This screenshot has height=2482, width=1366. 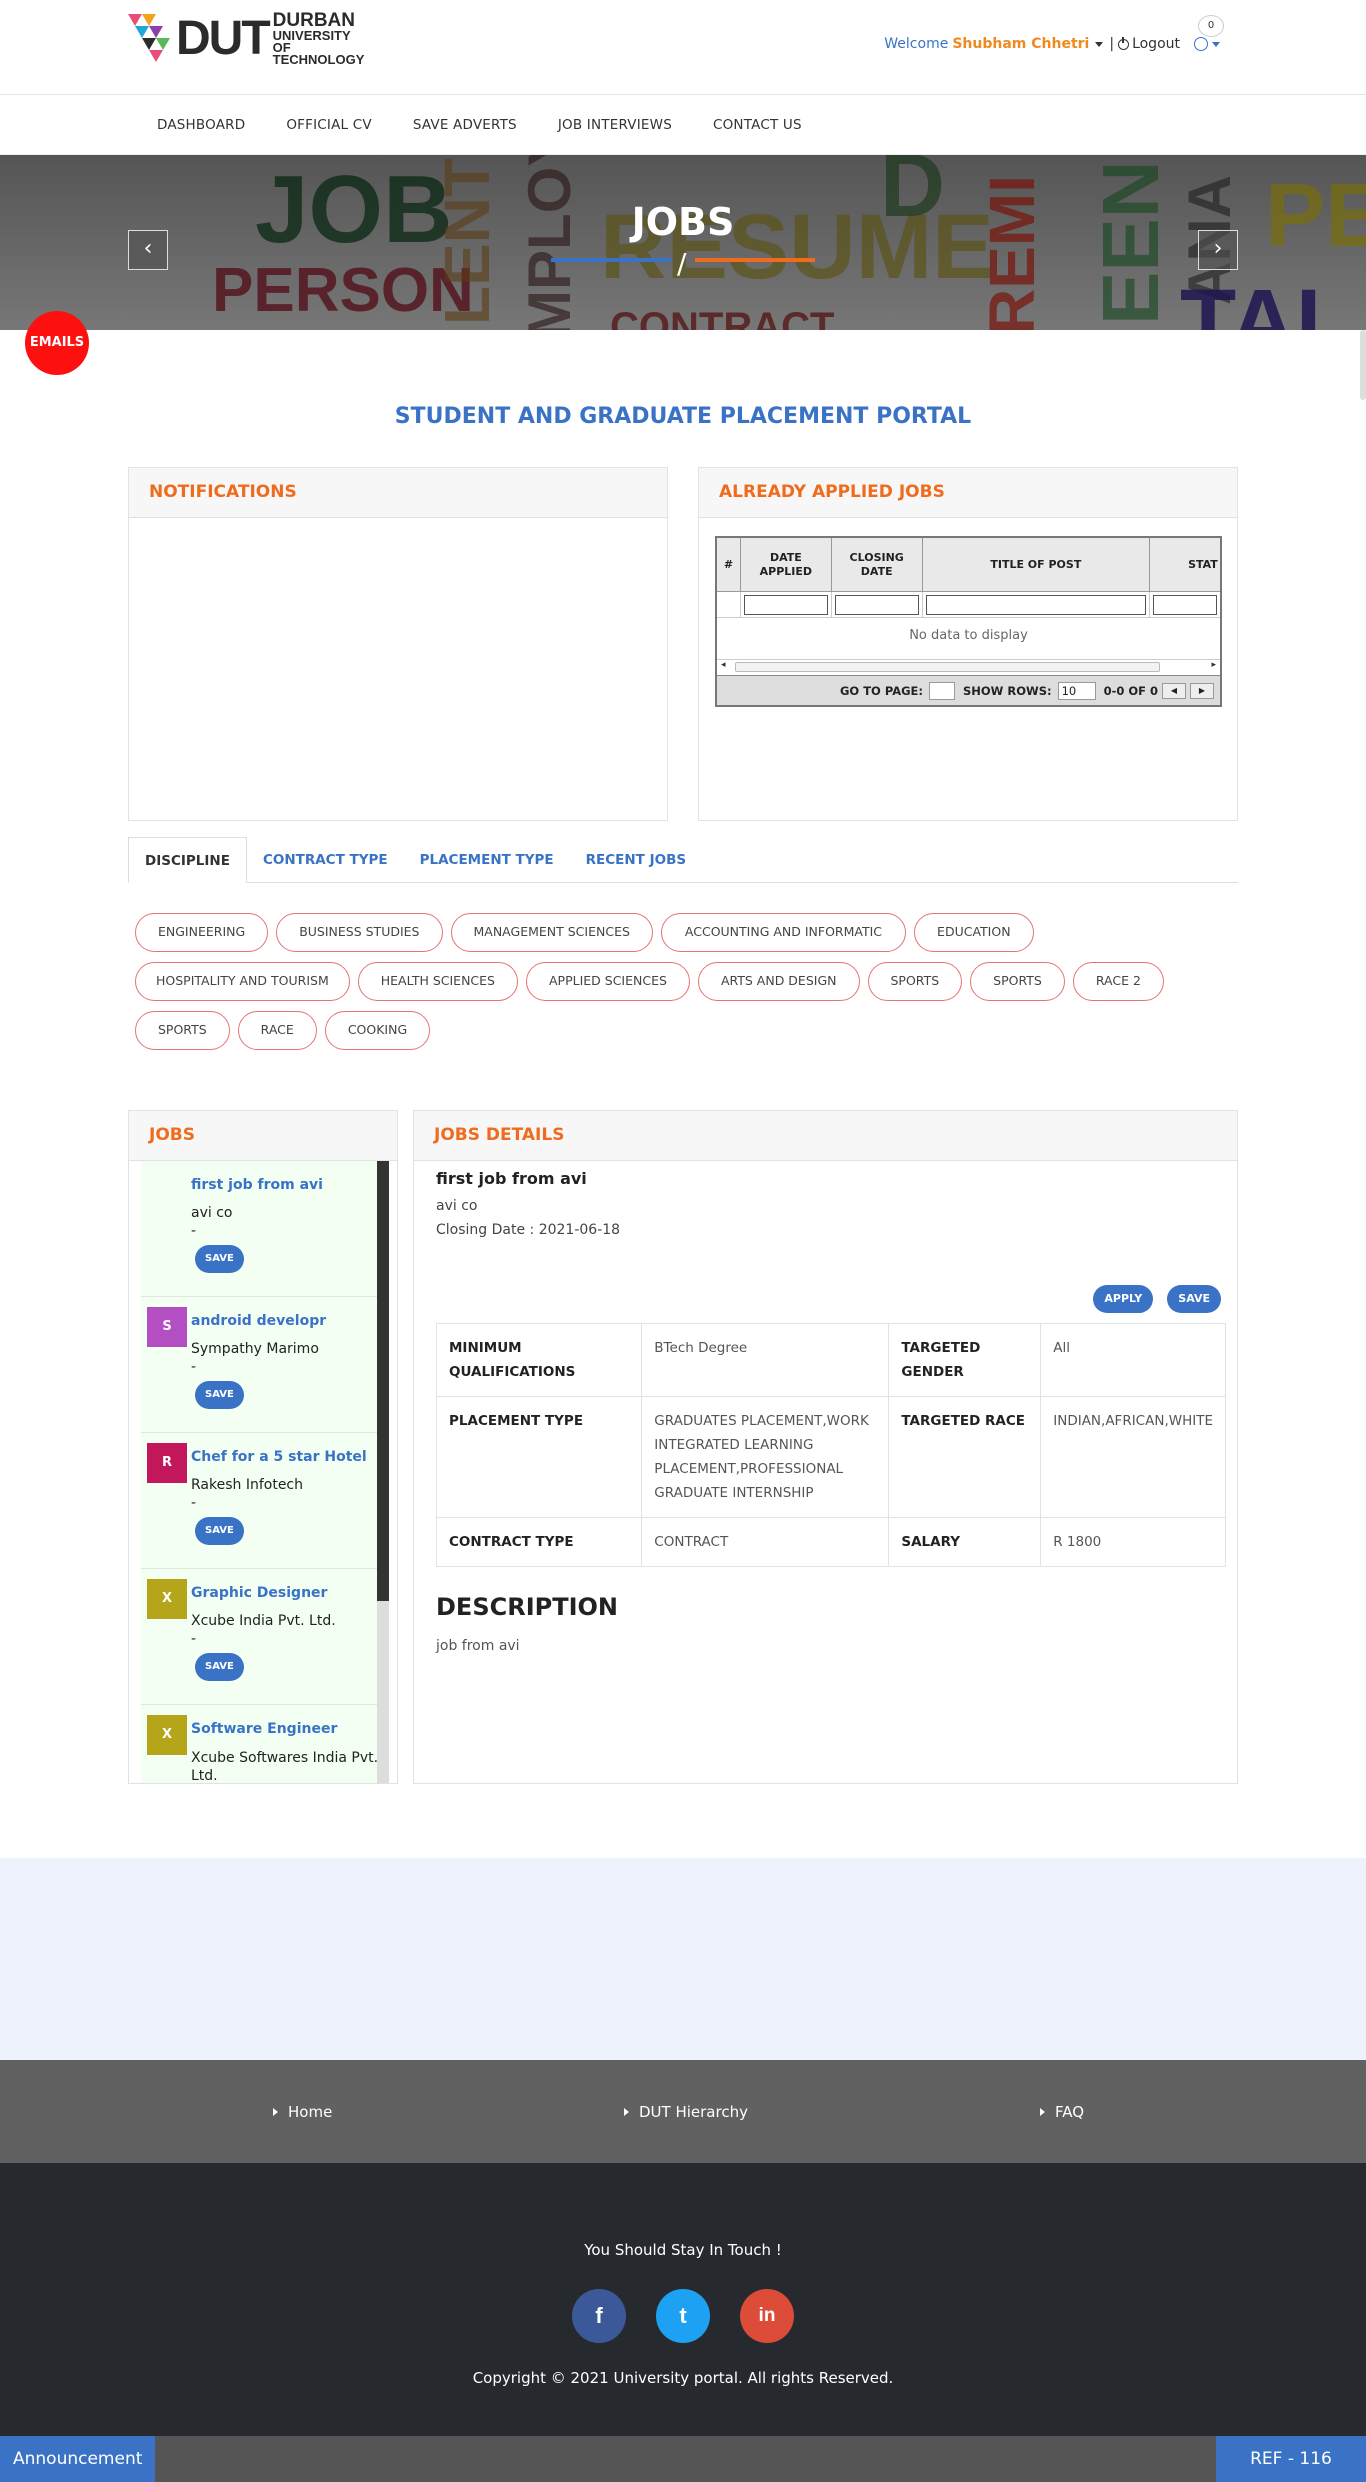 What do you see at coordinates (398, 493) in the screenshot?
I see `notifications-title: NOTIFICATIONS` at bounding box center [398, 493].